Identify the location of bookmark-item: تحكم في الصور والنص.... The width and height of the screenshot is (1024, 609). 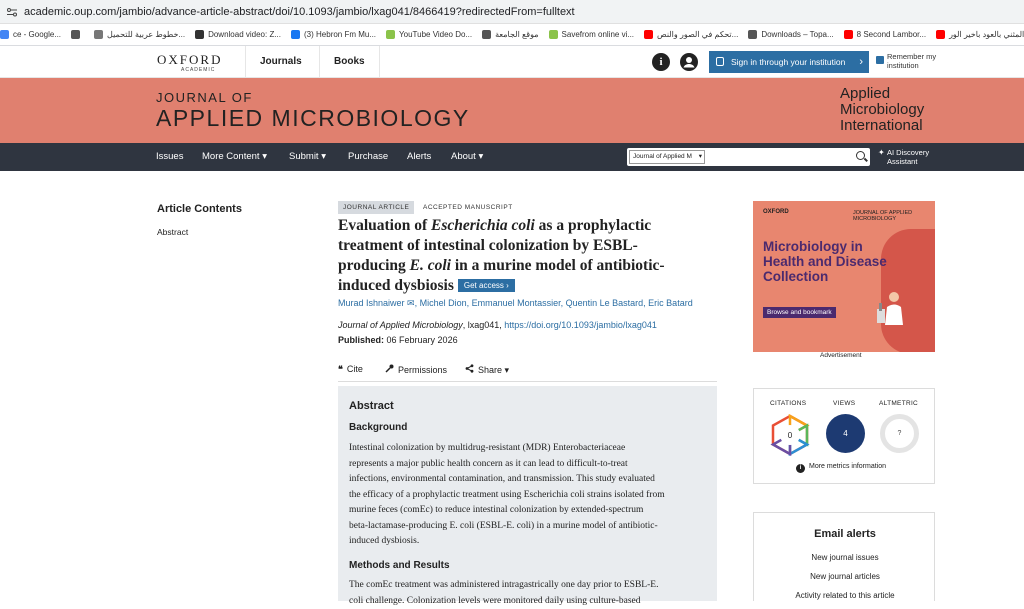
(691, 34).